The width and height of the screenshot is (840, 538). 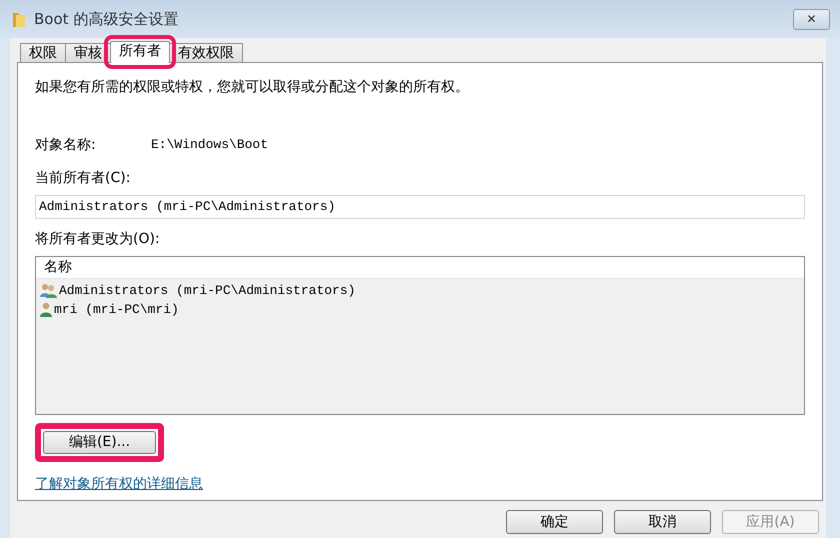 I want to click on window-title: Boot 的高级安全设置, so click(x=106, y=19).